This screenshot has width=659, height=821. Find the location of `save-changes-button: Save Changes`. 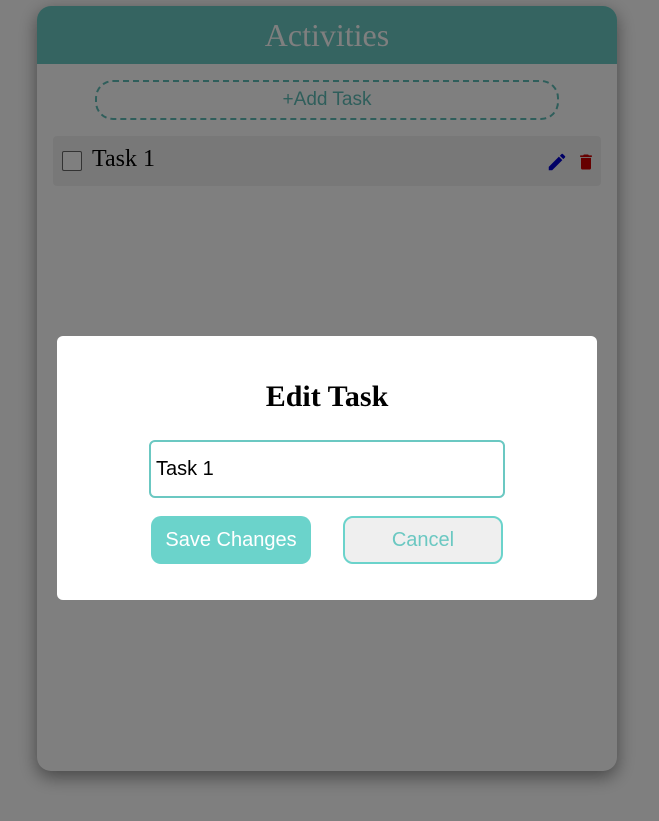

save-changes-button: Save Changes is located at coordinates (231, 540).